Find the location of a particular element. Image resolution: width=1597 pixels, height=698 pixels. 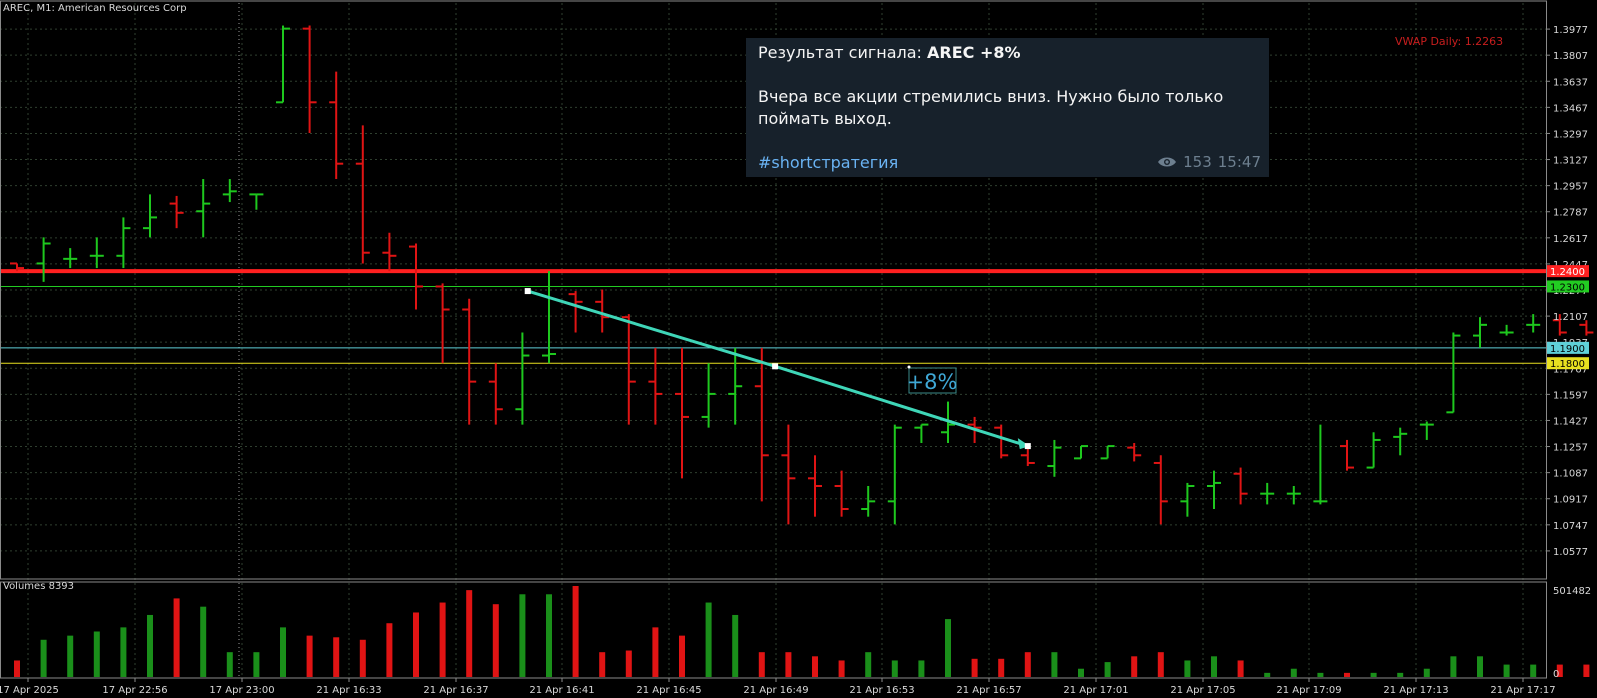

y-tick-label: 1.1087 is located at coordinates (1570, 474).